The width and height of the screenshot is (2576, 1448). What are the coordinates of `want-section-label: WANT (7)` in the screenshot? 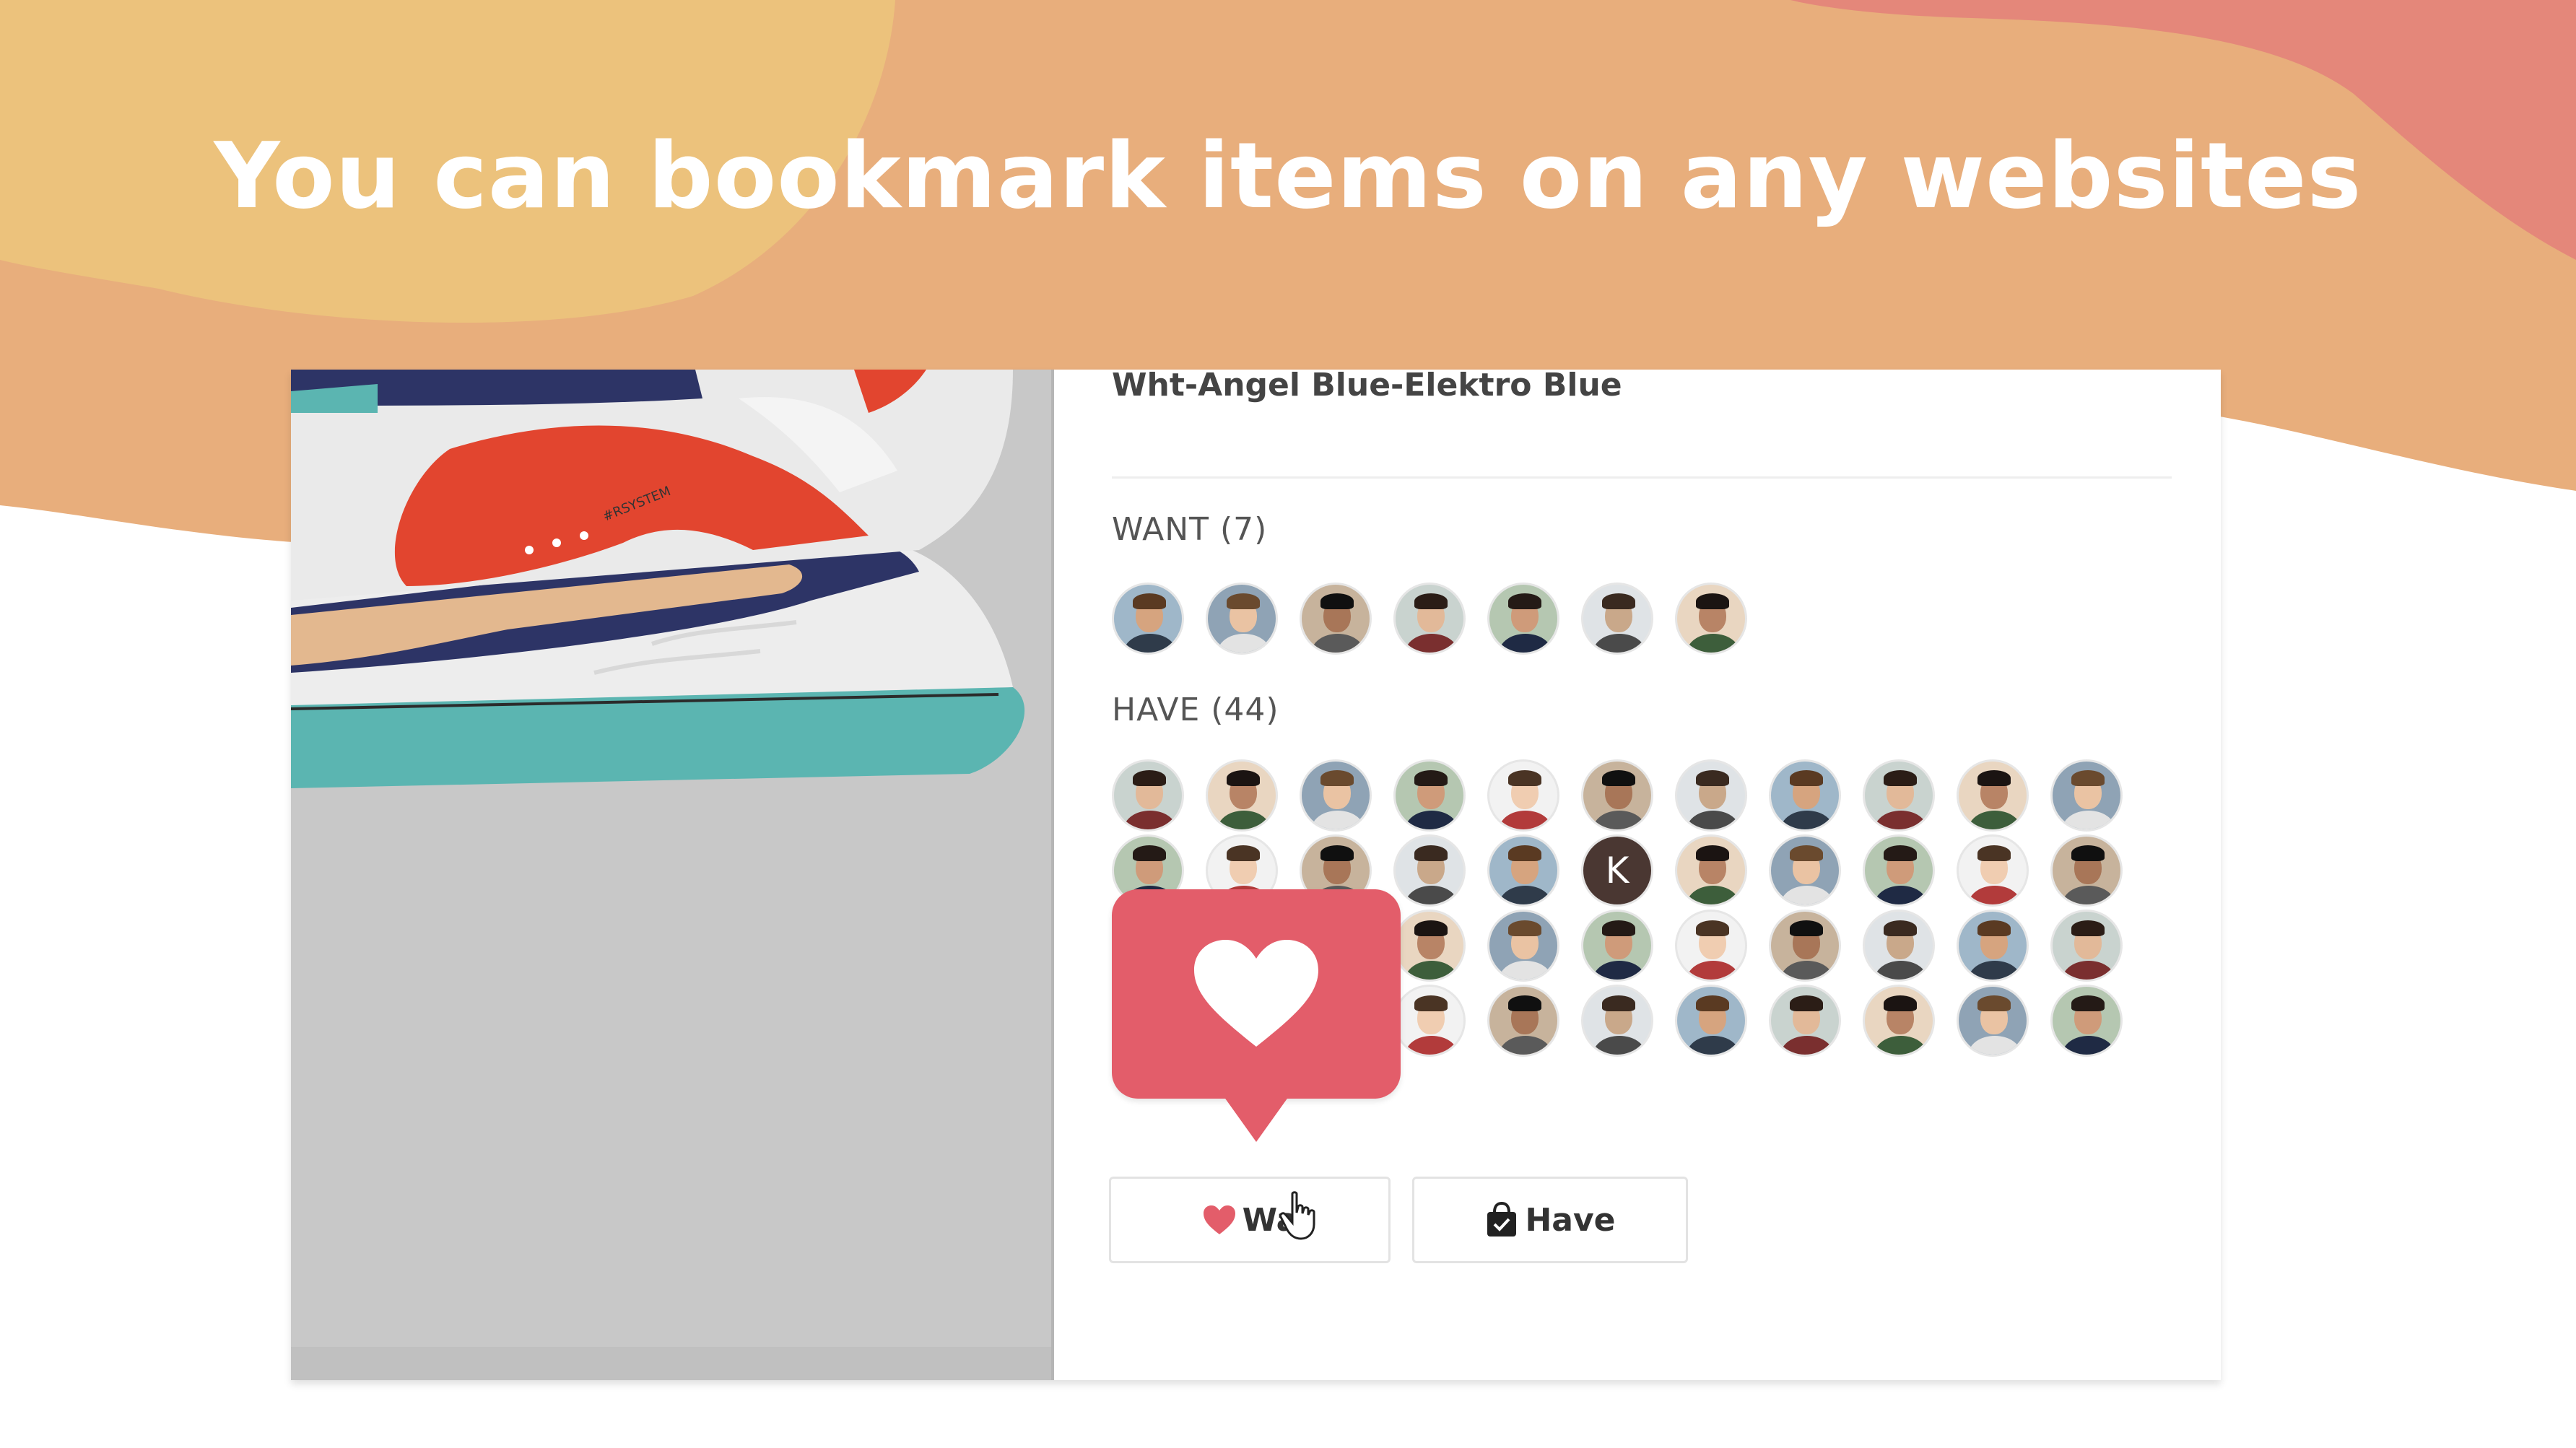 It's located at (1190, 529).